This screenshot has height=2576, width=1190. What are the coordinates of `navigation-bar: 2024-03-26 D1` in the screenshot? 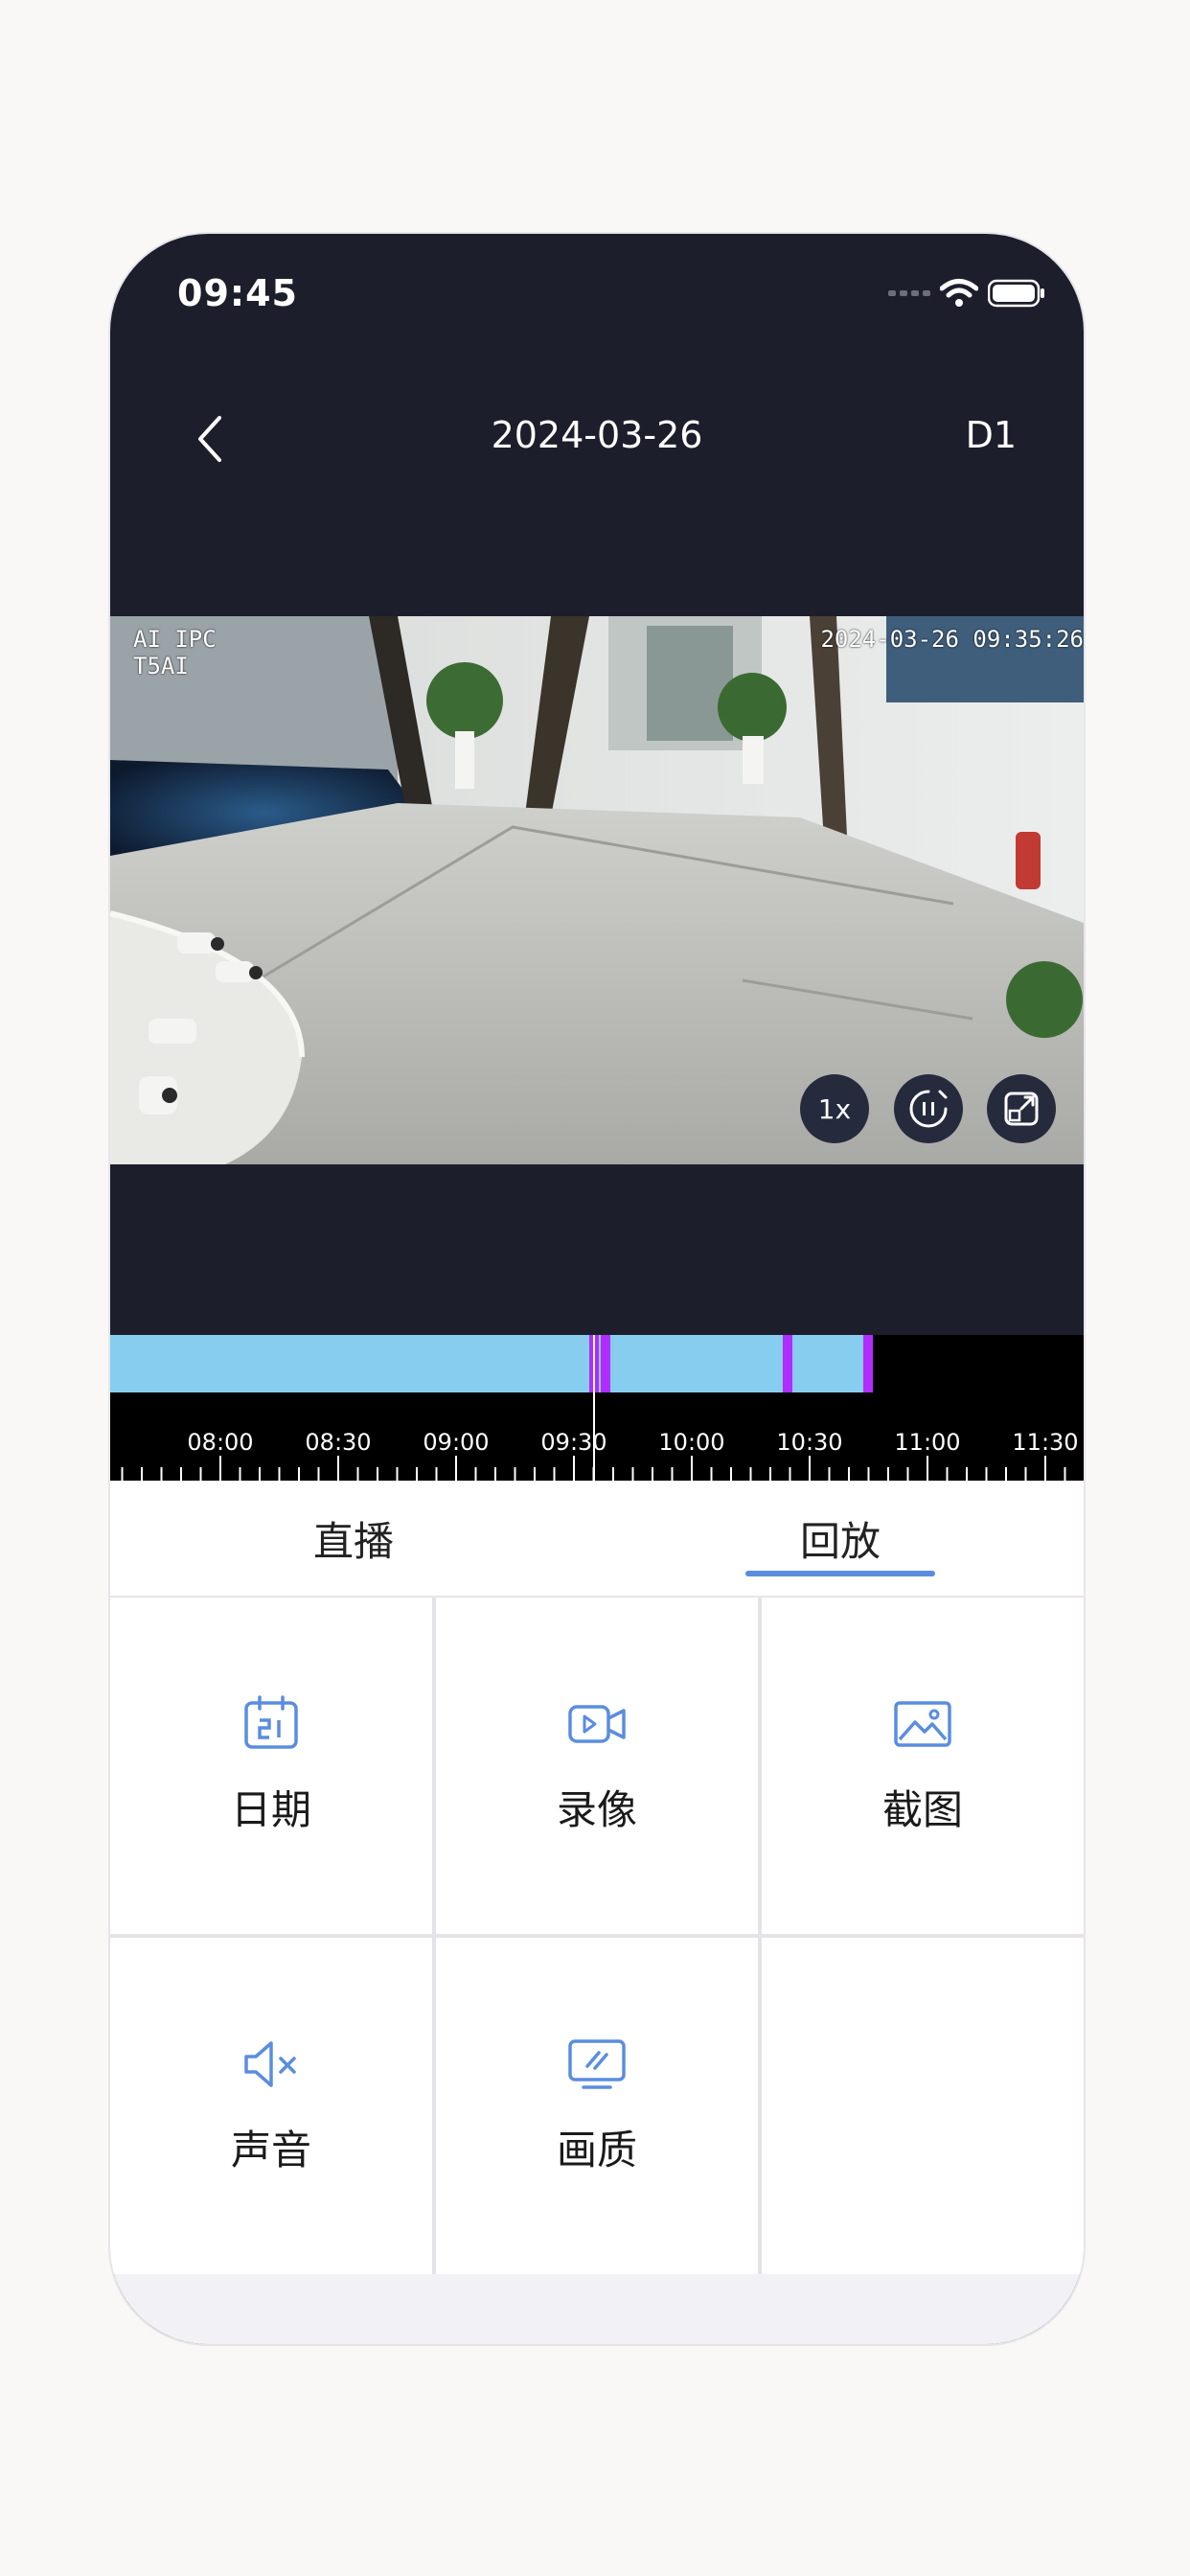 It's located at (597, 430).